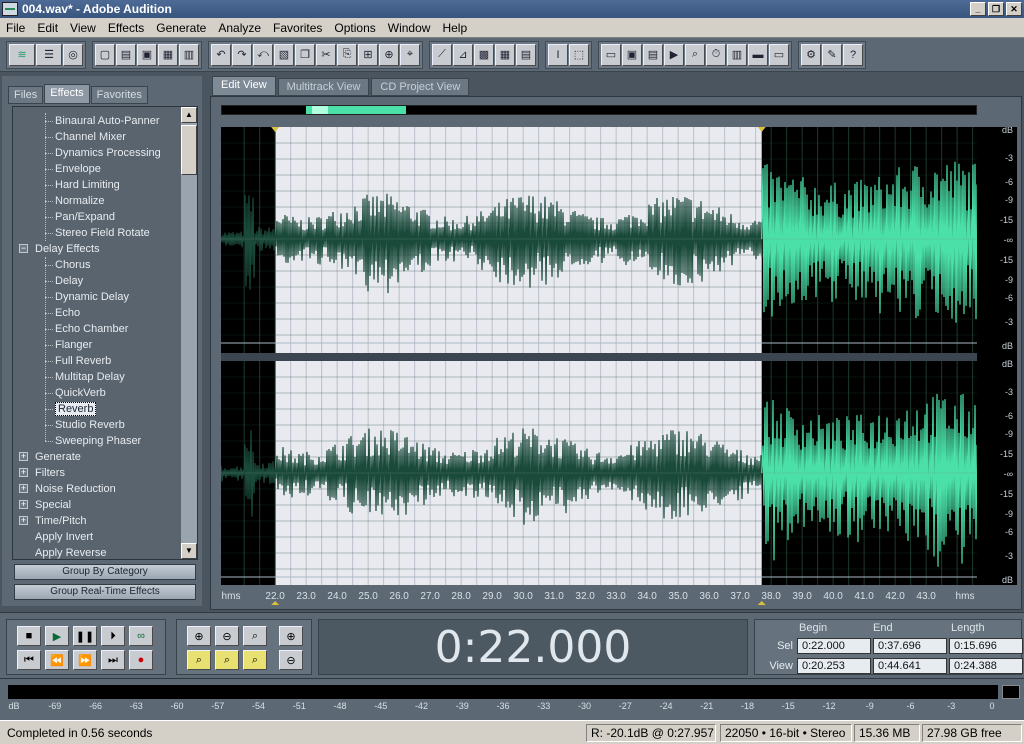  Describe the element at coordinates (97, 153) in the screenshot. I see `tree-item: Dynamics Processing` at that location.